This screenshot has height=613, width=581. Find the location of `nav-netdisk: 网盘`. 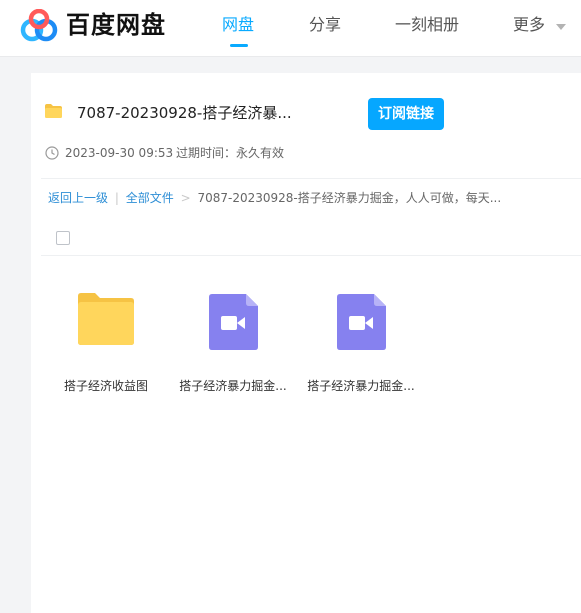

nav-netdisk: 网盘 is located at coordinates (238, 25).